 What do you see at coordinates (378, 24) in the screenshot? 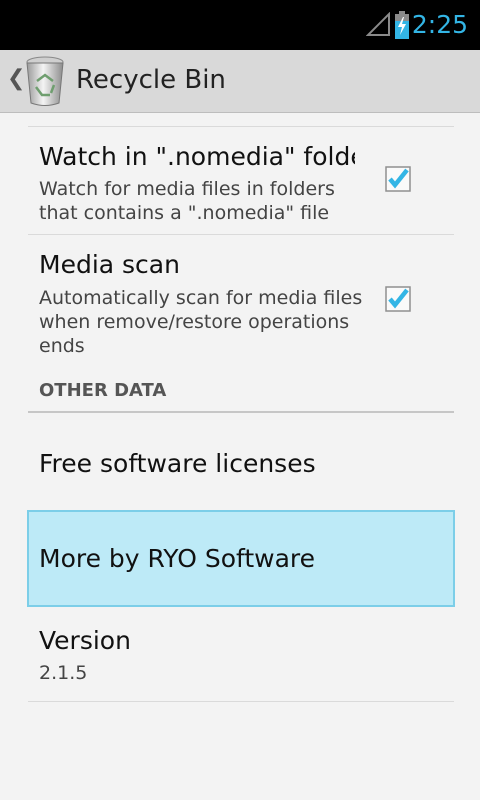
I see `signal-icon` at bounding box center [378, 24].